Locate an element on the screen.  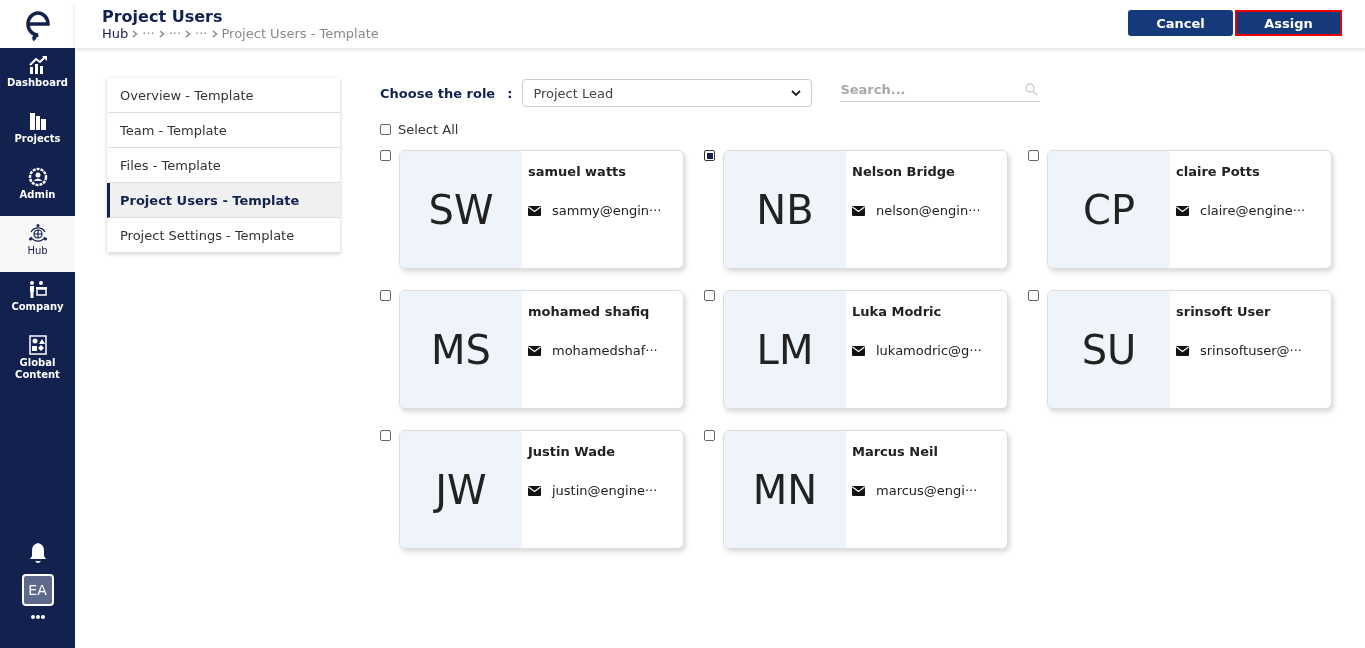
user-email: claire@engine··· is located at coordinates (1253, 210).